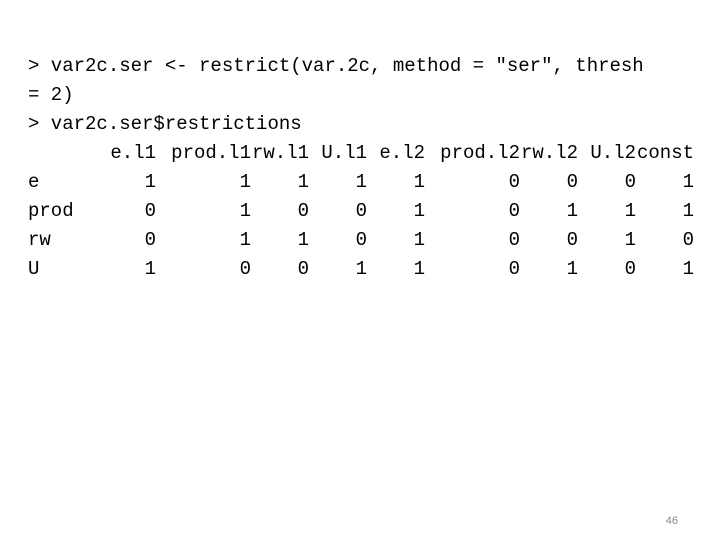  Describe the element at coordinates (63, 153) in the screenshot. I see `table-corner-cell` at that location.